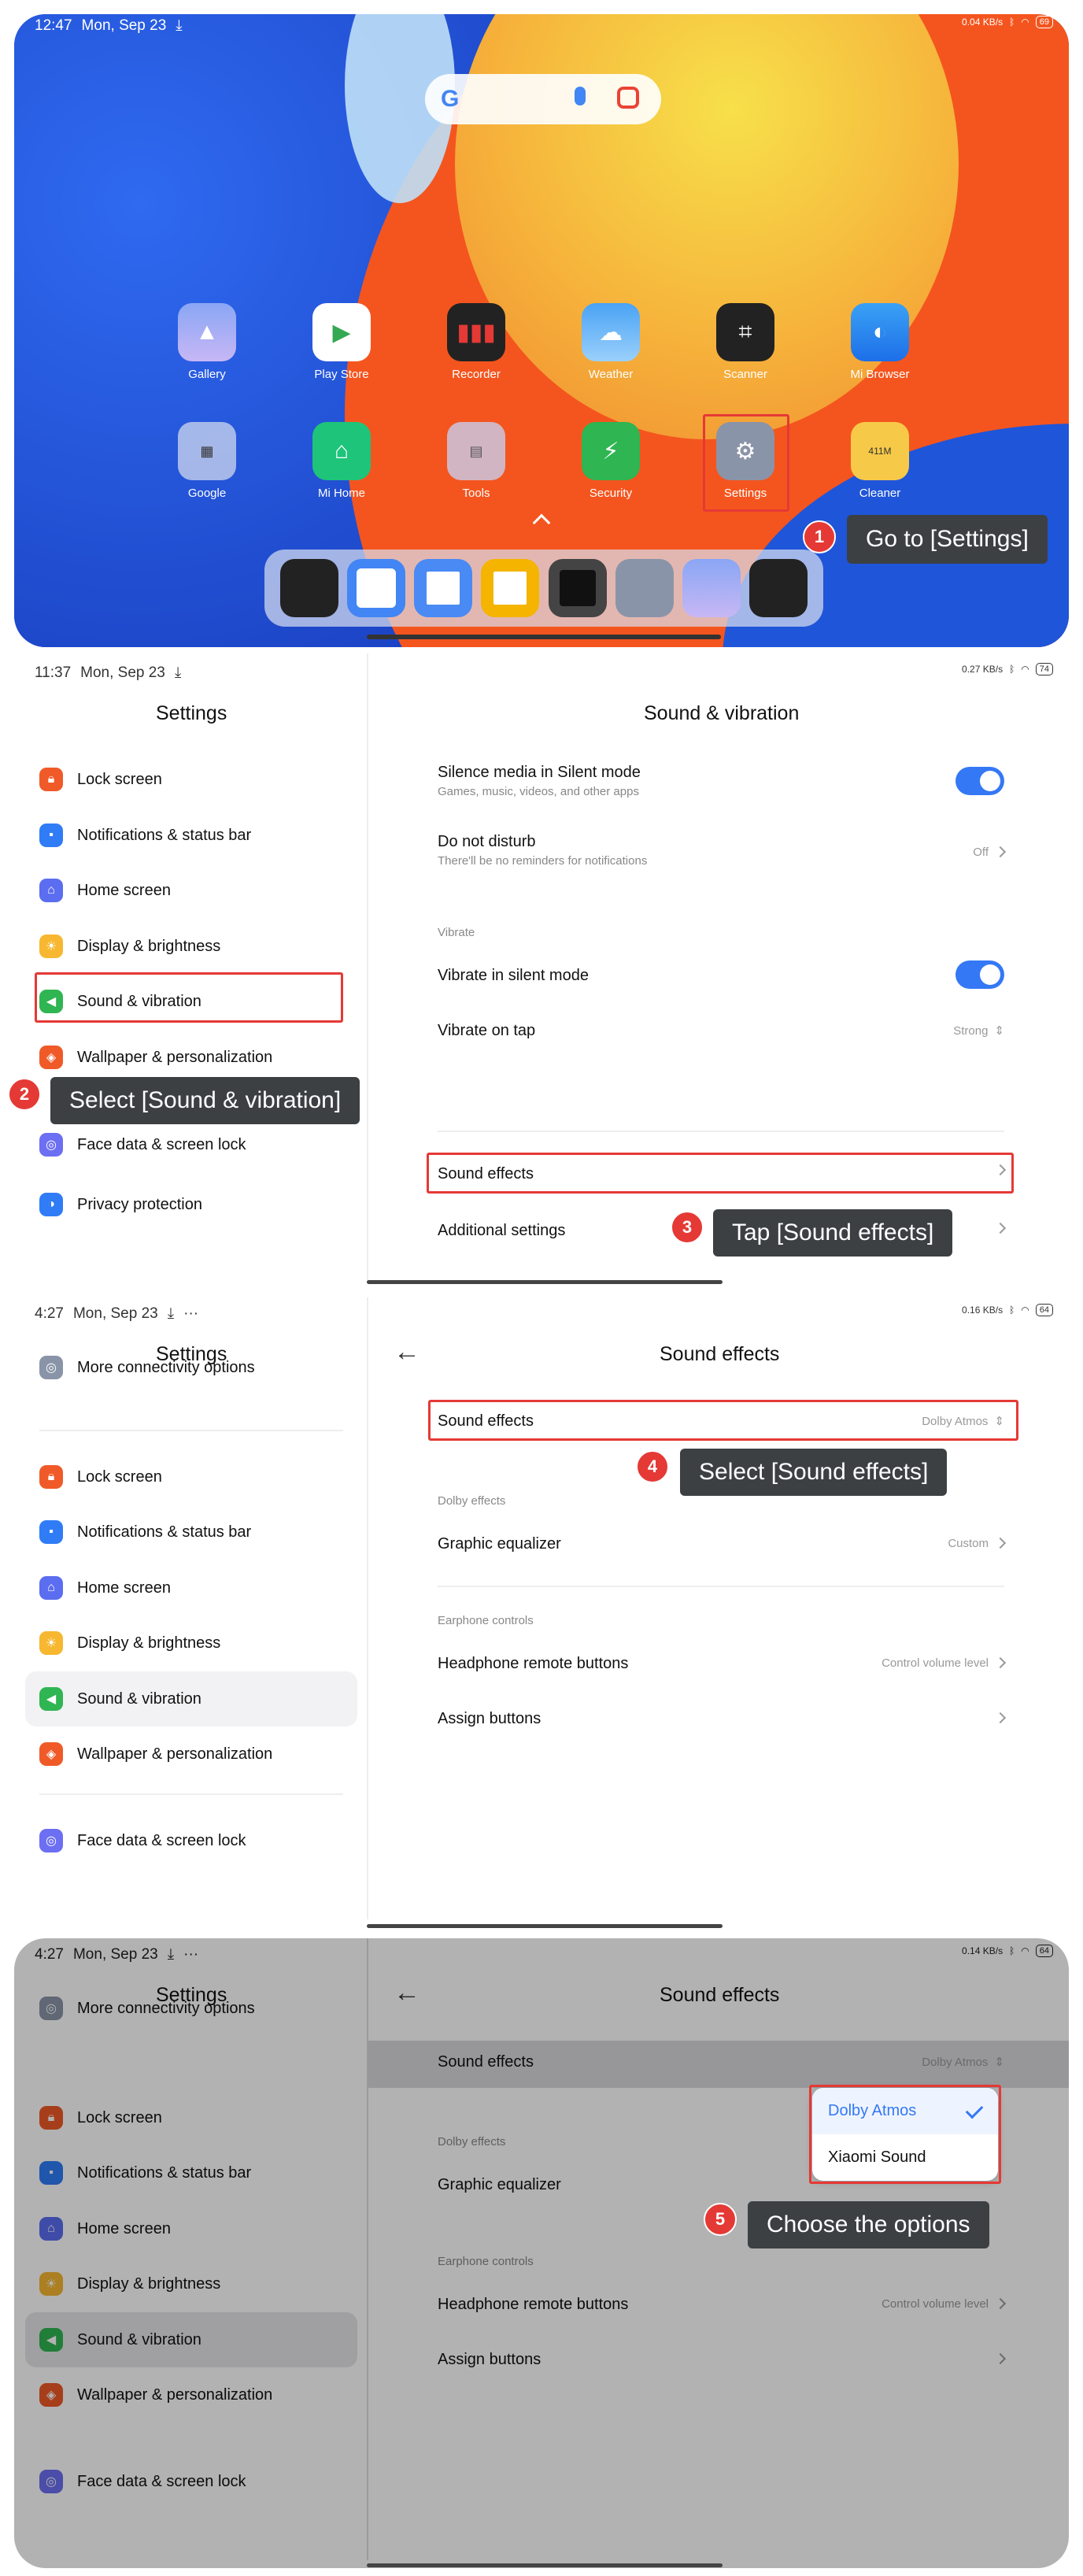 The image size is (1083, 2576). Describe the element at coordinates (611, 461) in the screenshot. I see `app-security: ⚡ Security` at that location.